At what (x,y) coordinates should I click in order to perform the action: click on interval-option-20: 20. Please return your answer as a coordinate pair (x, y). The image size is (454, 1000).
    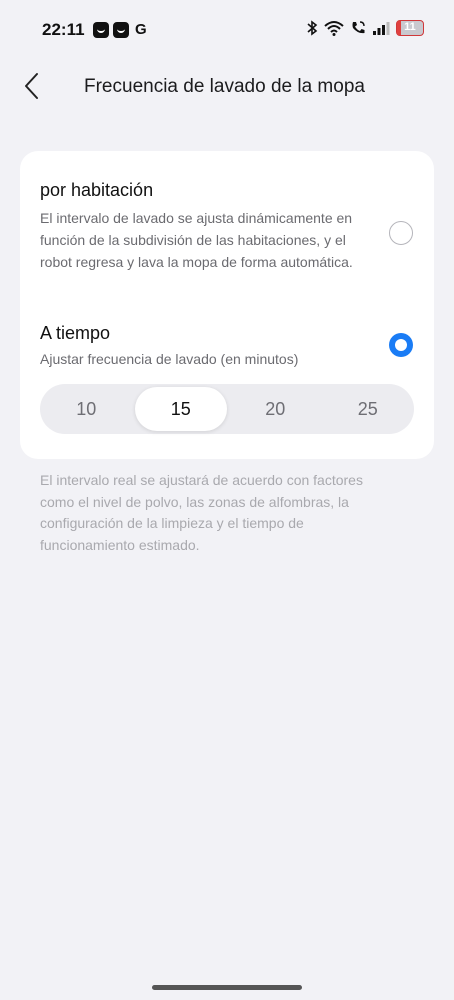
    Looking at the image, I should click on (275, 409).